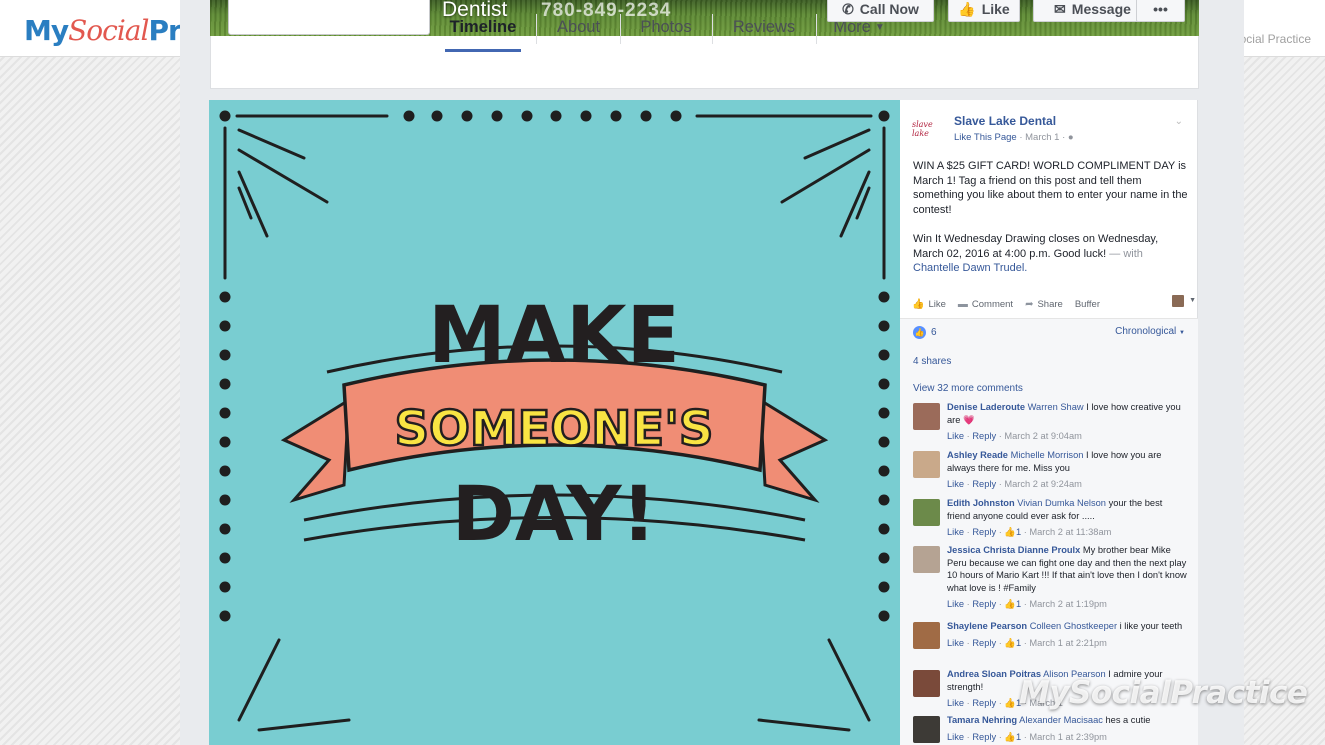  What do you see at coordinates (977, 455) in the screenshot?
I see `commenter-name: Ashley Reade` at bounding box center [977, 455].